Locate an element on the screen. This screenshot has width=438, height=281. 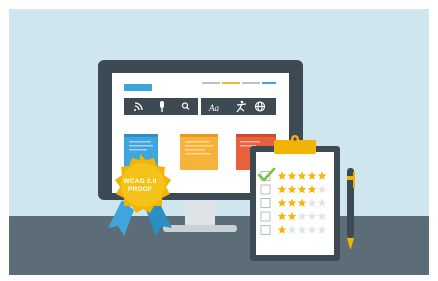
font-size-icon: Aa is located at coordinates (213, 108).